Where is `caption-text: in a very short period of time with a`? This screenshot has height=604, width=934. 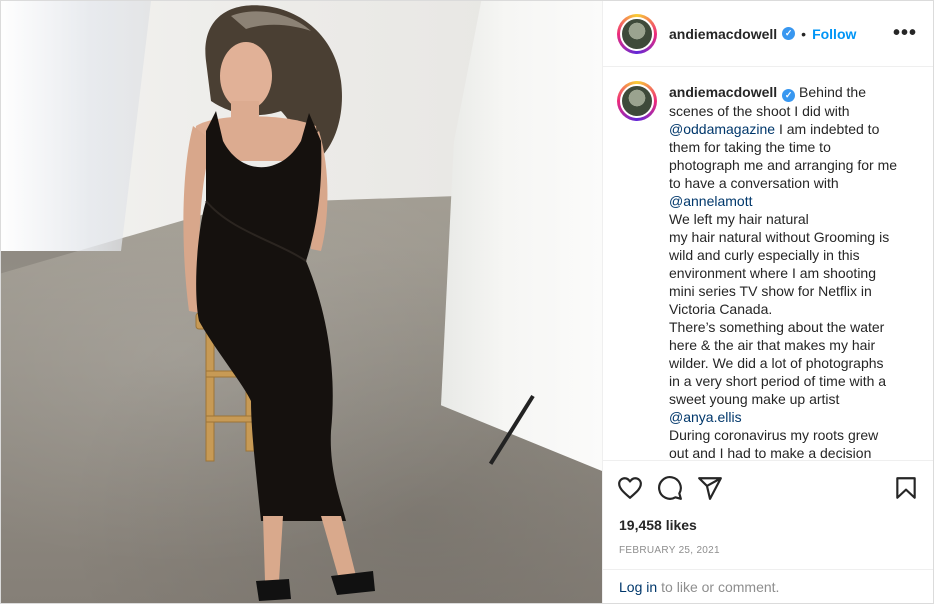
caption-text: in a very short period of time with a is located at coordinates (778, 381).